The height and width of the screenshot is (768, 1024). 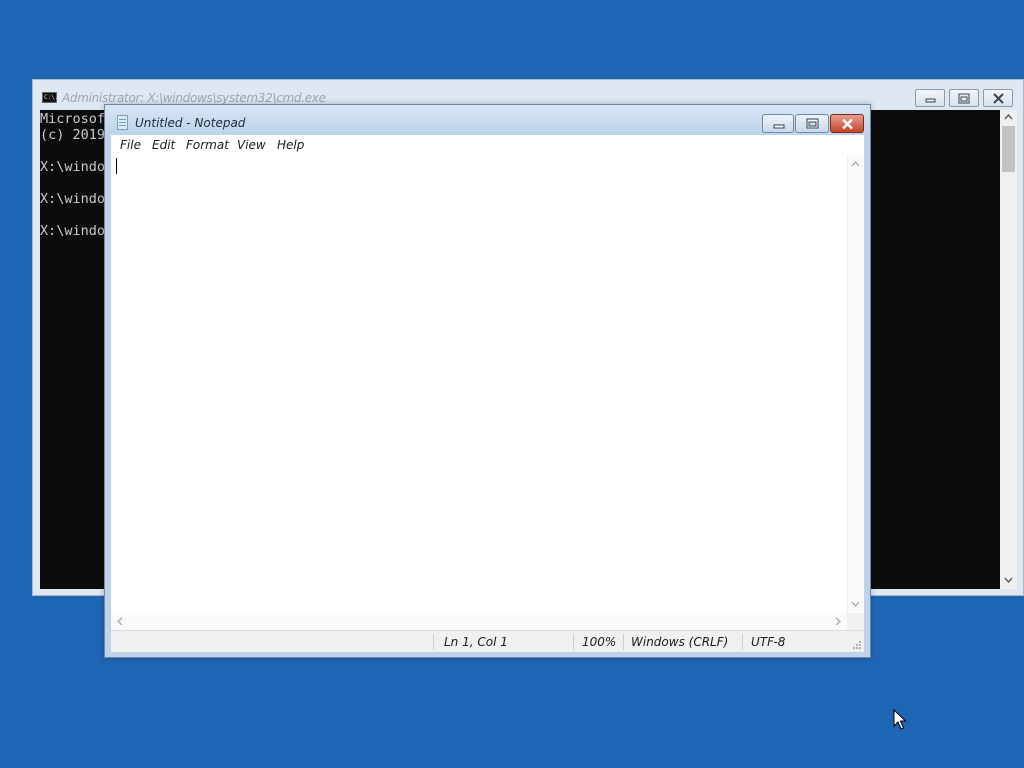 I want to click on status-line-ending: Windows (CRLF), so click(x=680, y=642).